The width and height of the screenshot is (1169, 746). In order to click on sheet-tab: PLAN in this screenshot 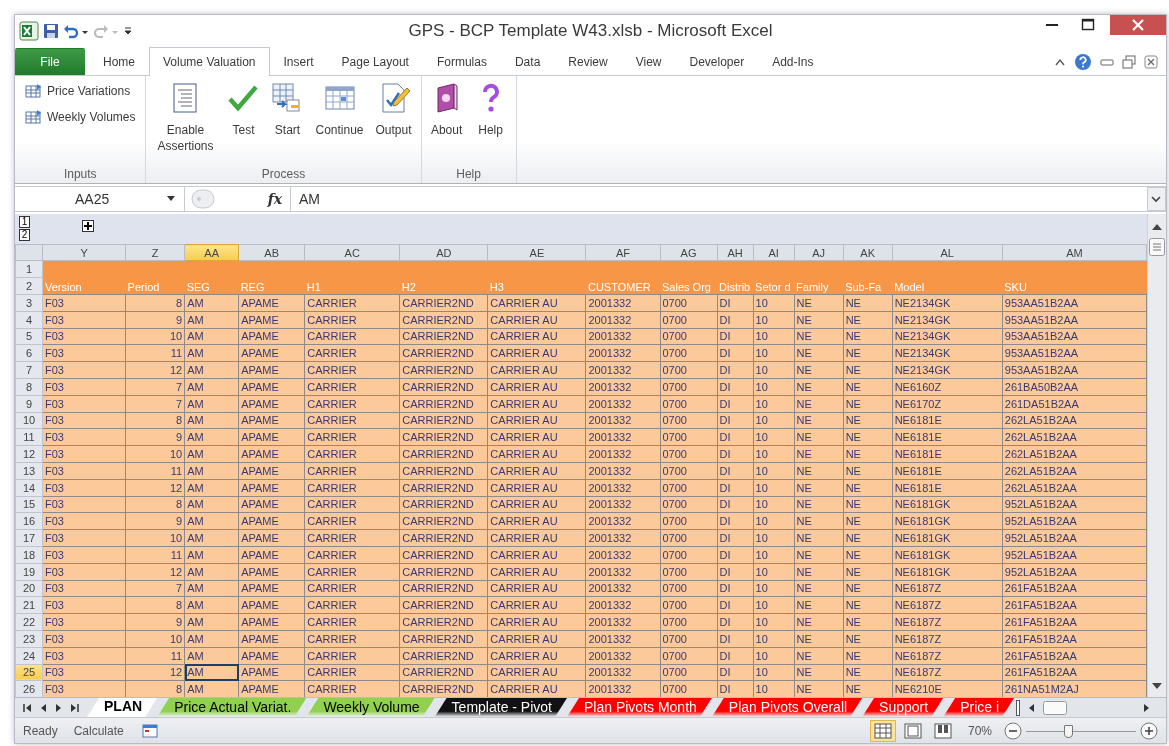, I will do `click(122, 707)`.